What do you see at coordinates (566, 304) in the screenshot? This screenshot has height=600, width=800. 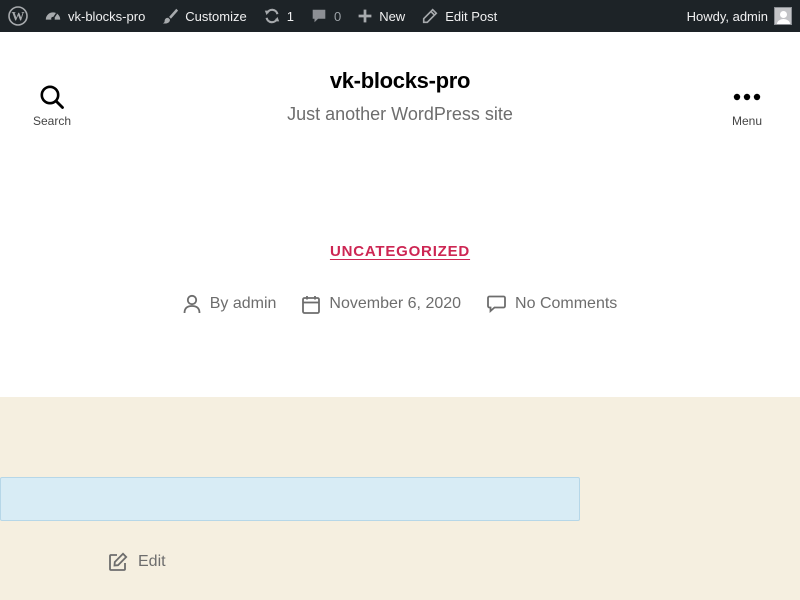 I see `comments-link-meta: No Comments` at bounding box center [566, 304].